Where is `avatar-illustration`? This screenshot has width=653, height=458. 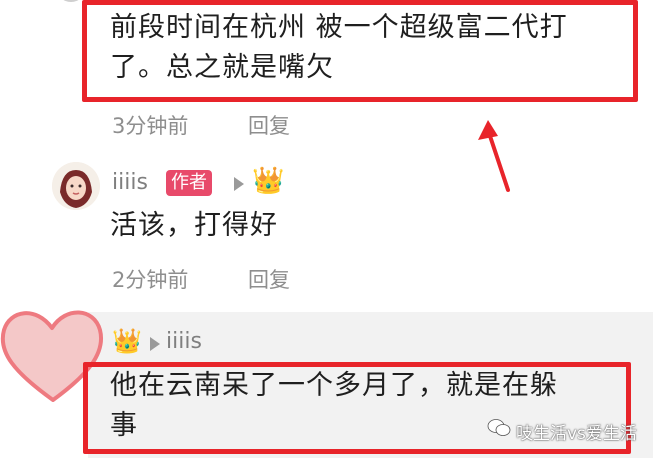
avatar-illustration is located at coordinates (76, 186).